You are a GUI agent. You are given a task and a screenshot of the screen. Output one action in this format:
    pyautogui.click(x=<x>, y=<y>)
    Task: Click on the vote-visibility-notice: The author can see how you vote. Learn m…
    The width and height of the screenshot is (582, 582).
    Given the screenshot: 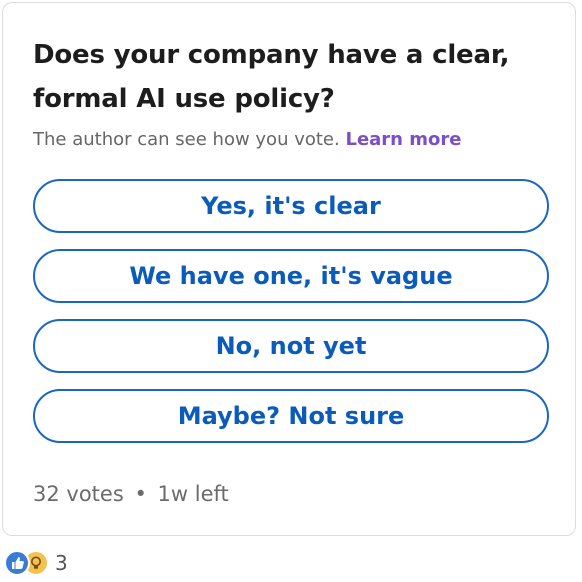 What is the action you would take?
    pyautogui.click(x=247, y=140)
    